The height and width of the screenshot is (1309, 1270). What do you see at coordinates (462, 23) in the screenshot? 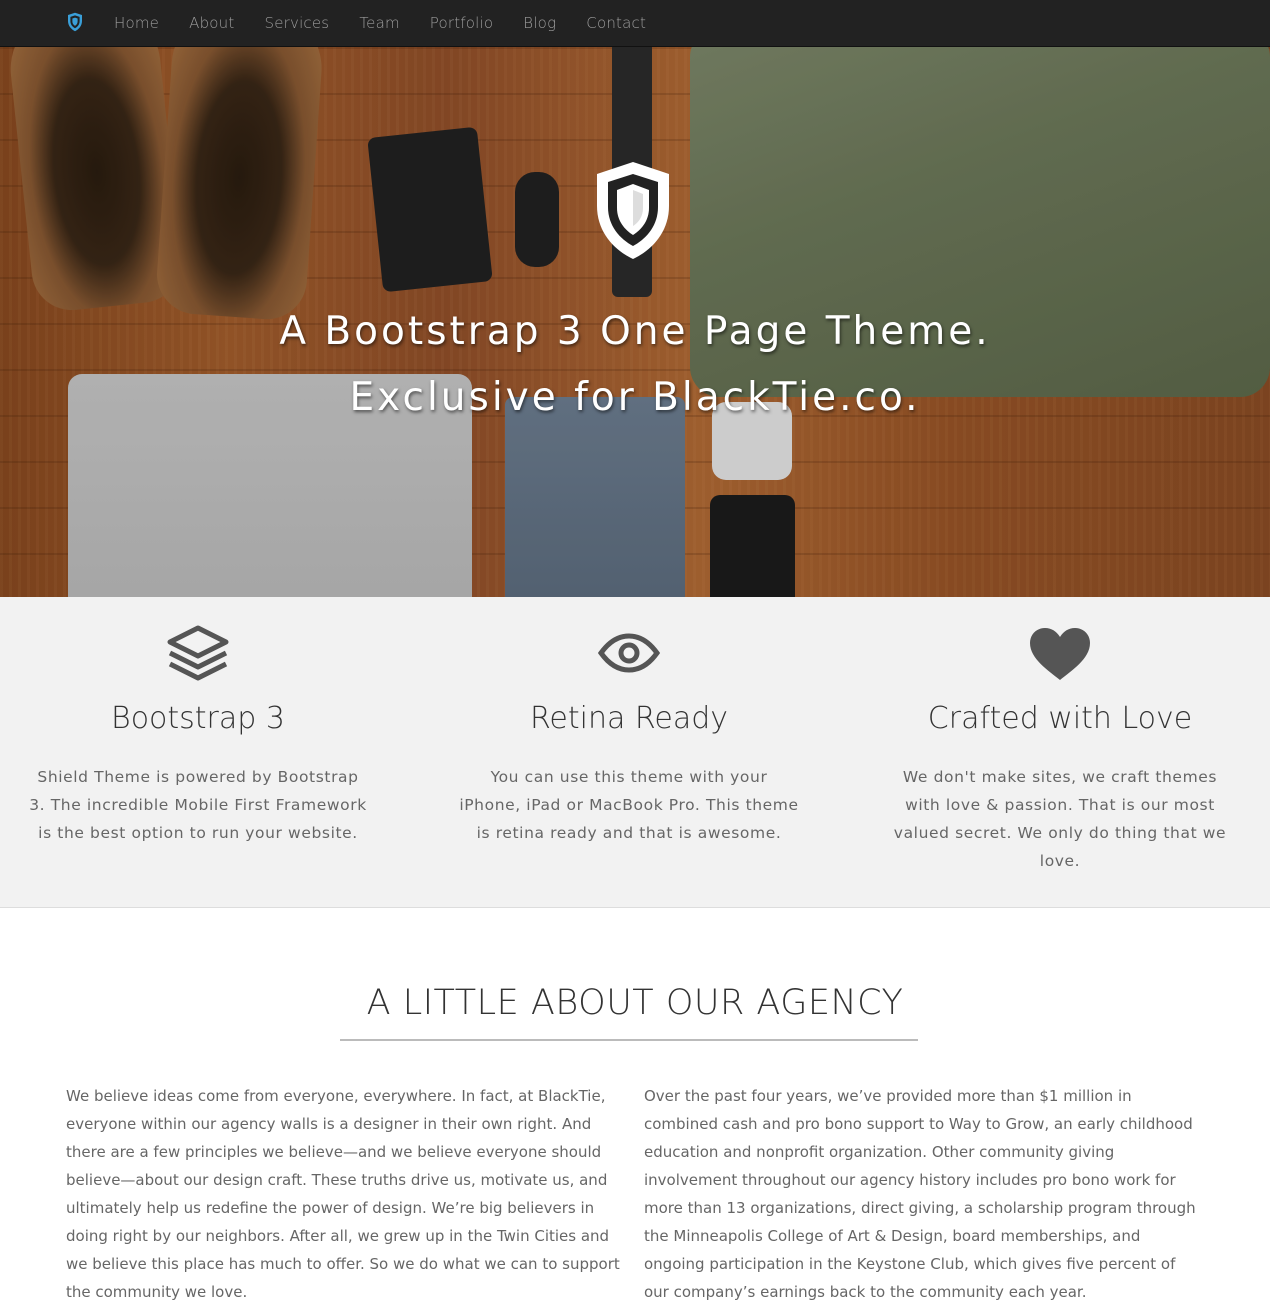
I see `nav-portfolio: Portfolio` at bounding box center [462, 23].